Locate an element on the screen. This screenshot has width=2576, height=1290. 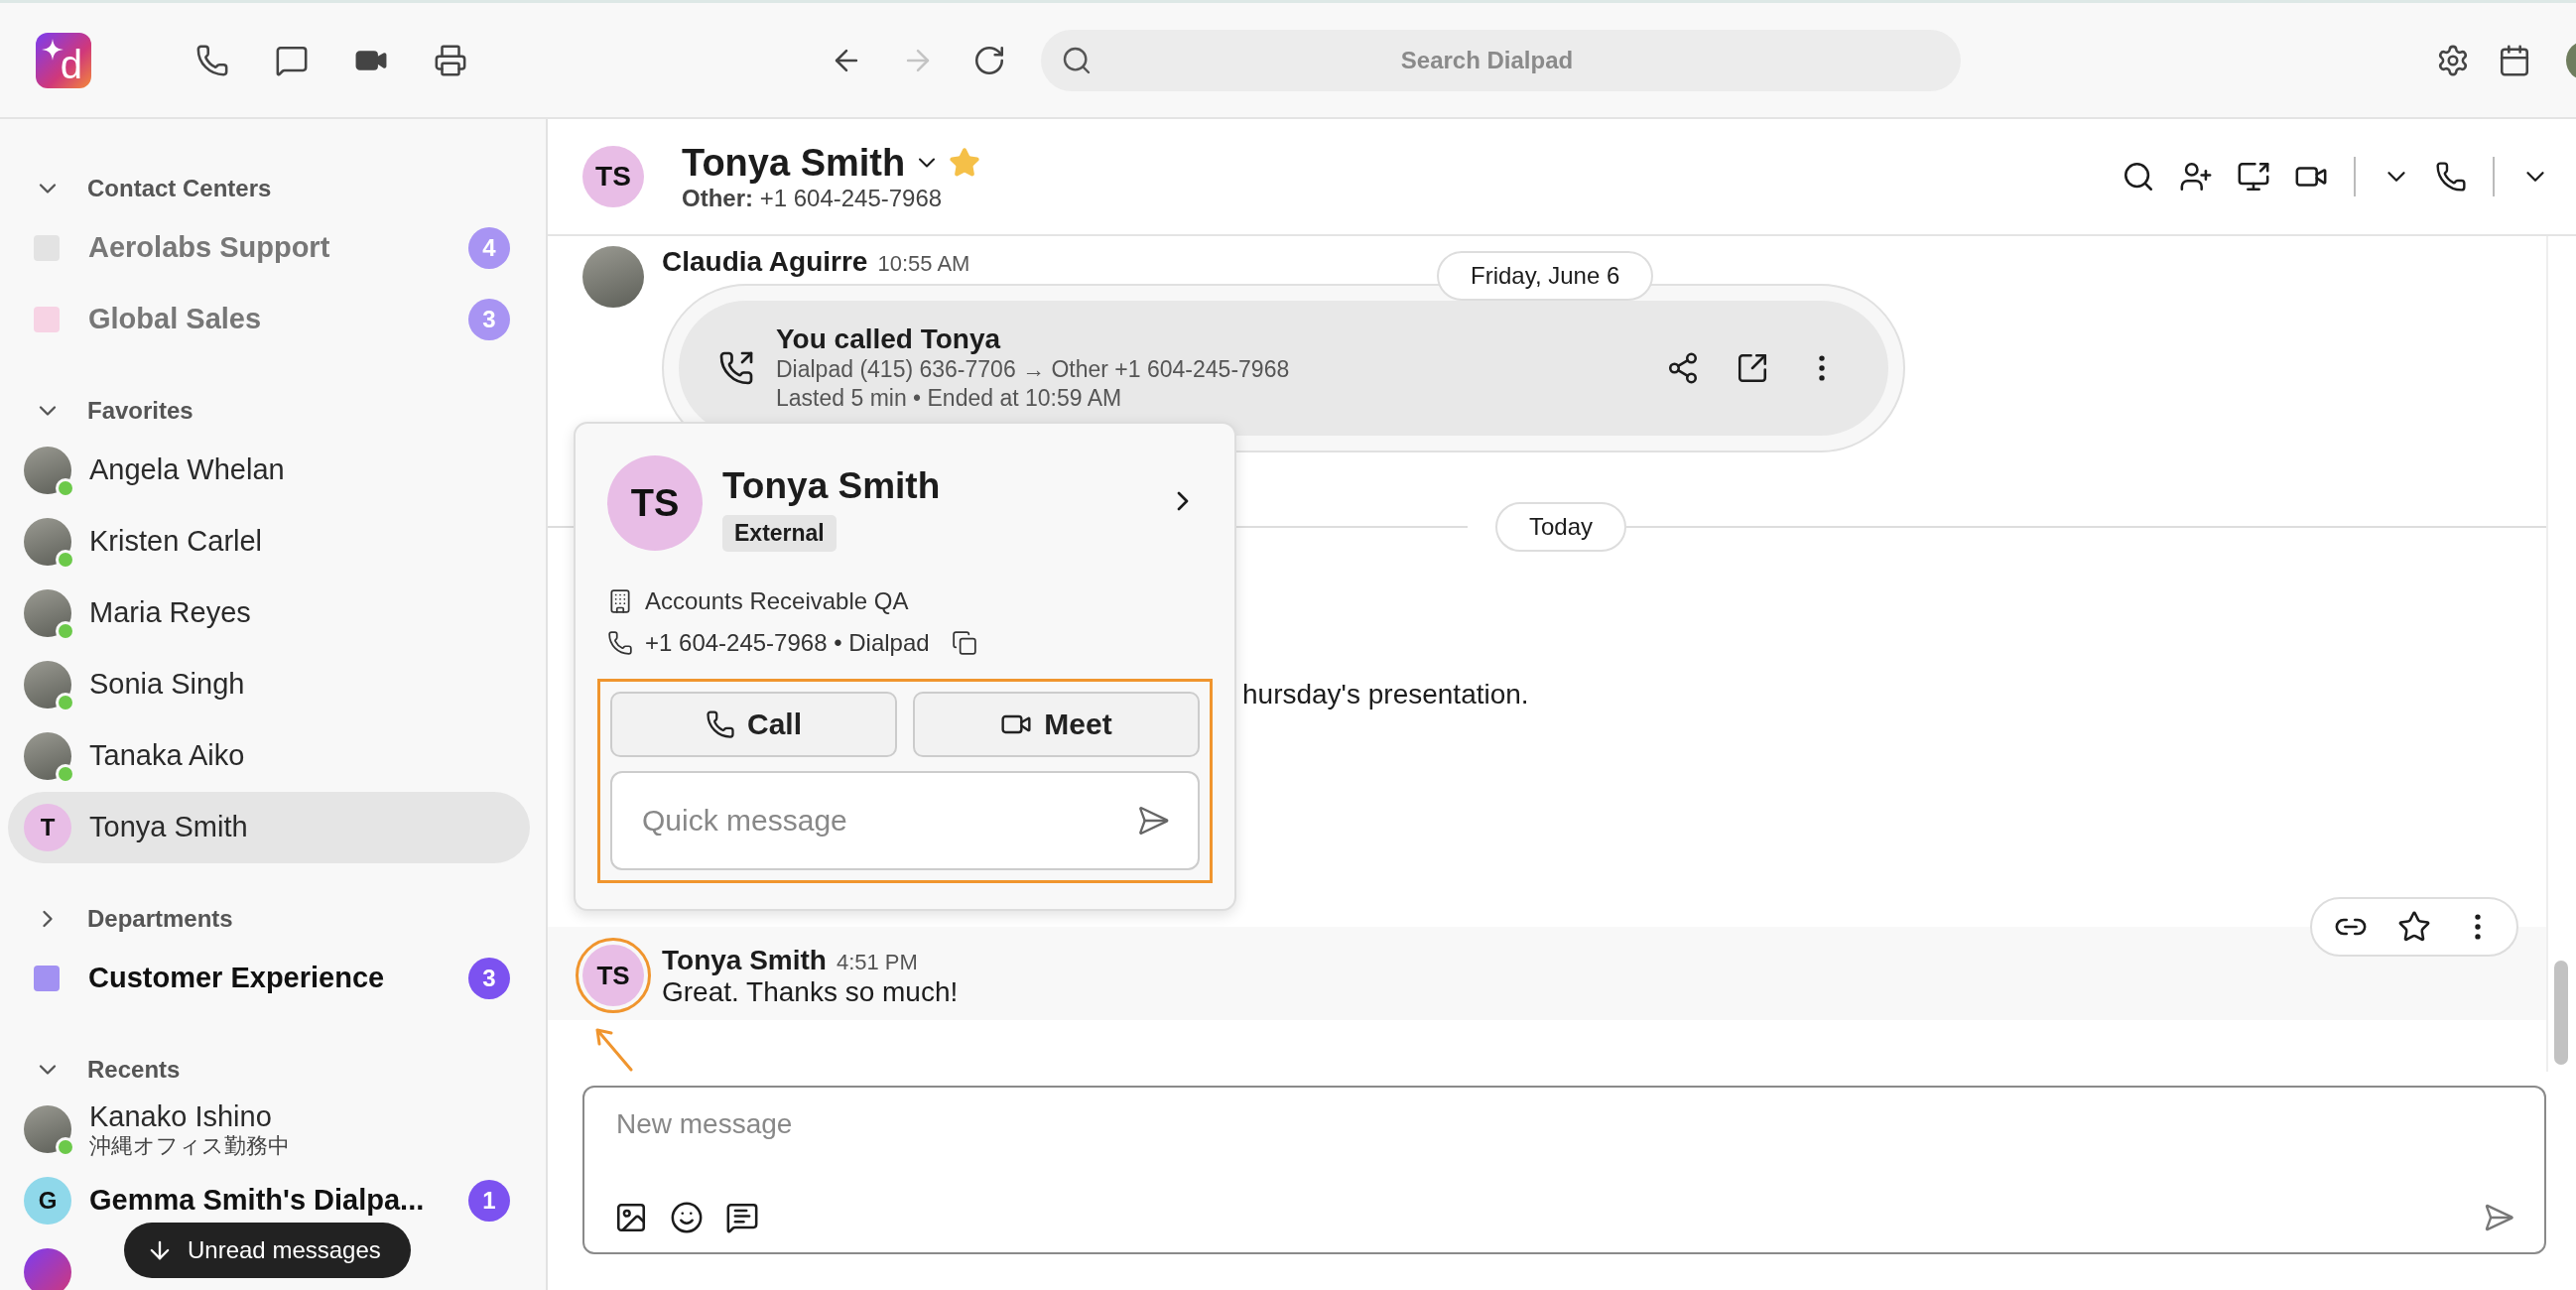
item-label: Kristen Carlel is located at coordinates (177, 542).